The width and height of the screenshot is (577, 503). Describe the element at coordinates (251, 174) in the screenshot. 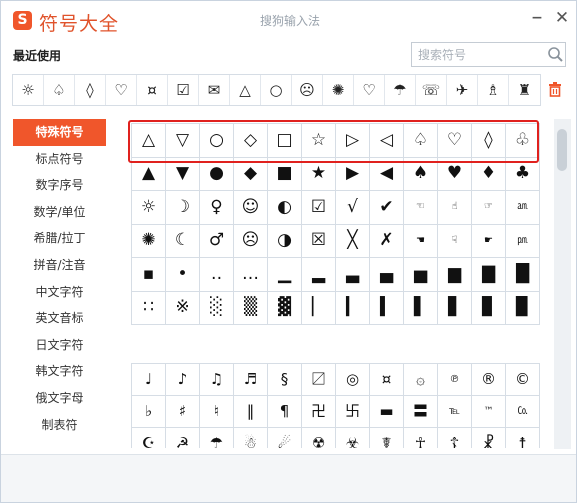

I see `symbol-cell: ◆` at that location.